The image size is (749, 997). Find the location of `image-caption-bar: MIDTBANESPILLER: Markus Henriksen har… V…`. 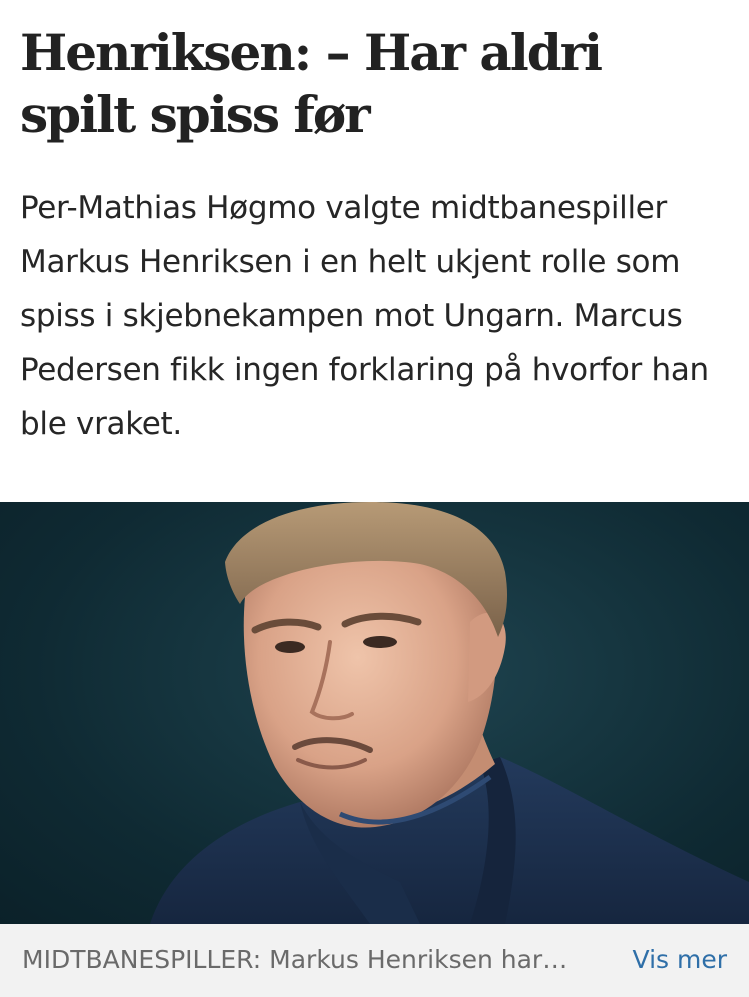

image-caption-bar: MIDTBANESPILLER: Markus Henriksen har… V… is located at coordinates (374, 960).